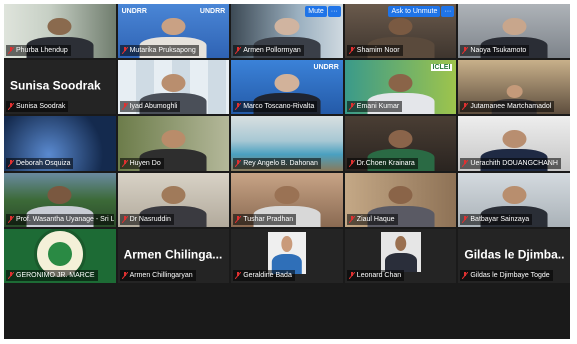 The image size is (577, 344). Describe the element at coordinates (60, 31) in the screenshot. I see `video-tile-phurba-lhendup: Phurba Lhendup` at that location.